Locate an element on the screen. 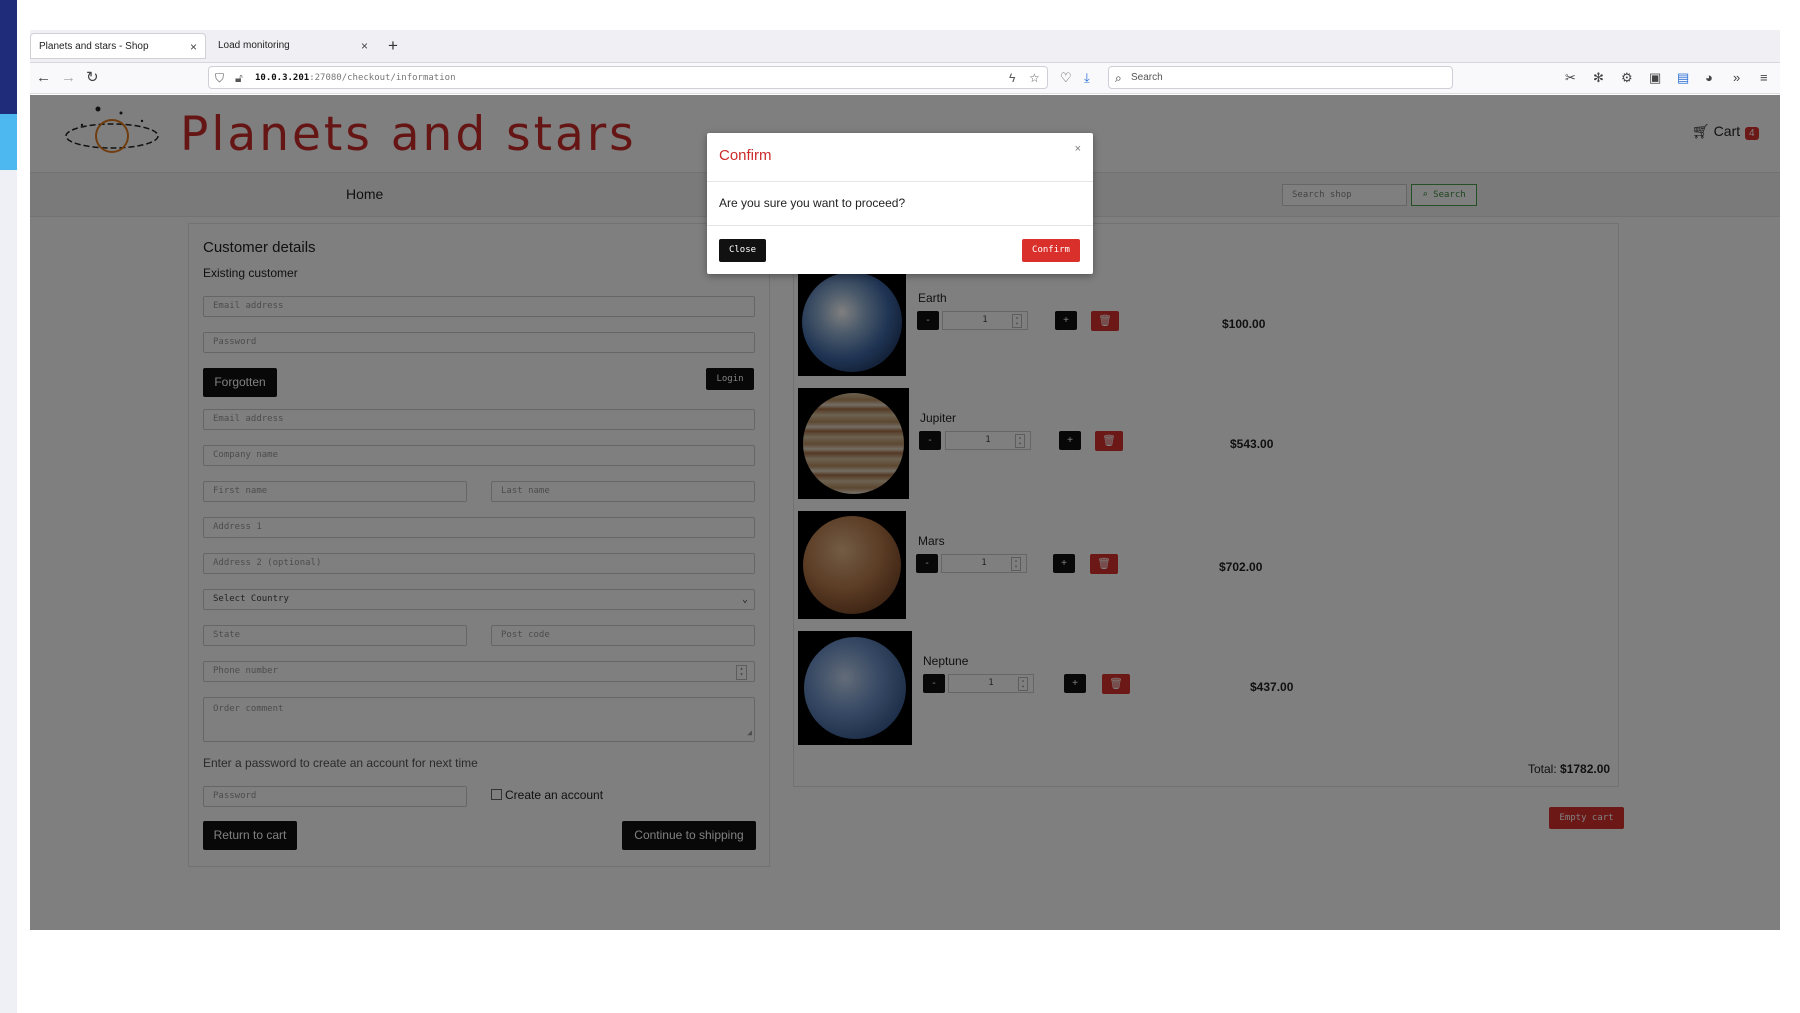  pocket-icon: ♡ is located at coordinates (1066, 78).